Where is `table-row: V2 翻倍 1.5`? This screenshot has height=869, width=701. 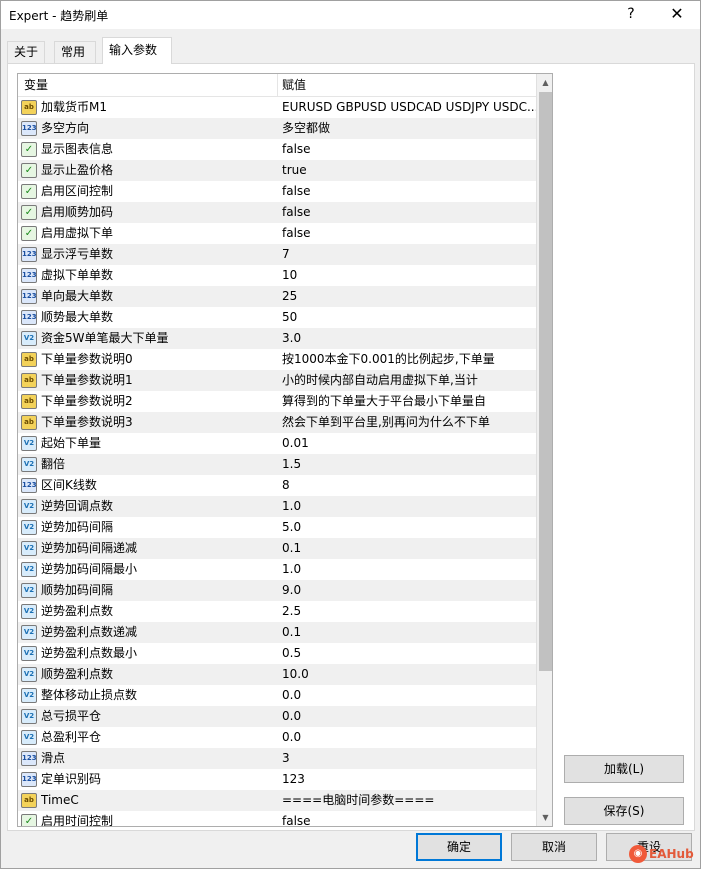
table-row: V2 翻倍 1.5 is located at coordinates (277, 464).